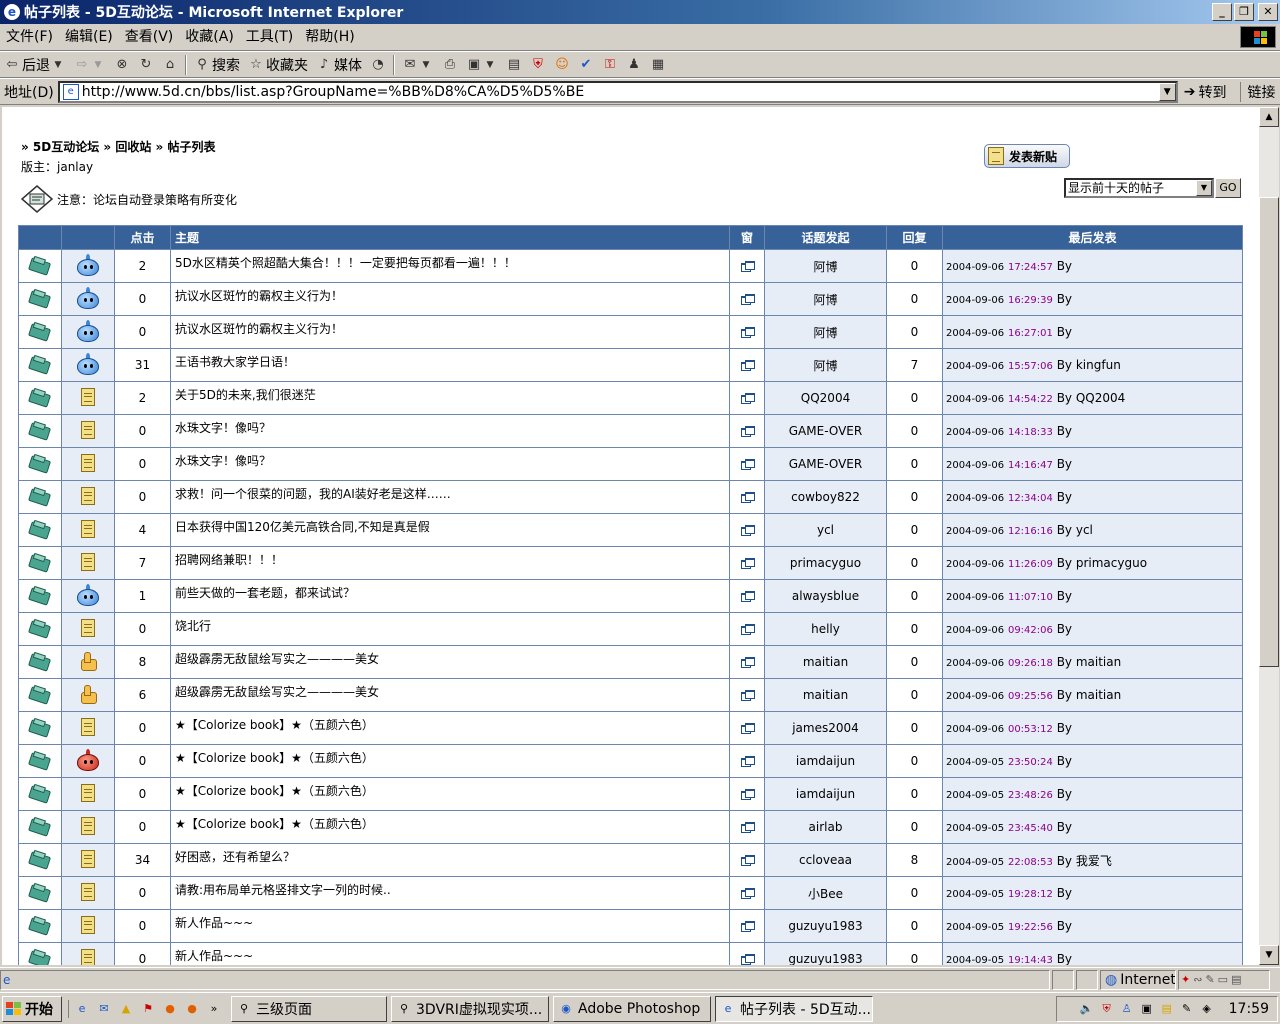 This screenshot has width=1280, height=1024. Describe the element at coordinates (170, 1009) in the screenshot. I see `media-quicklaunch-icon: ●` at that location.